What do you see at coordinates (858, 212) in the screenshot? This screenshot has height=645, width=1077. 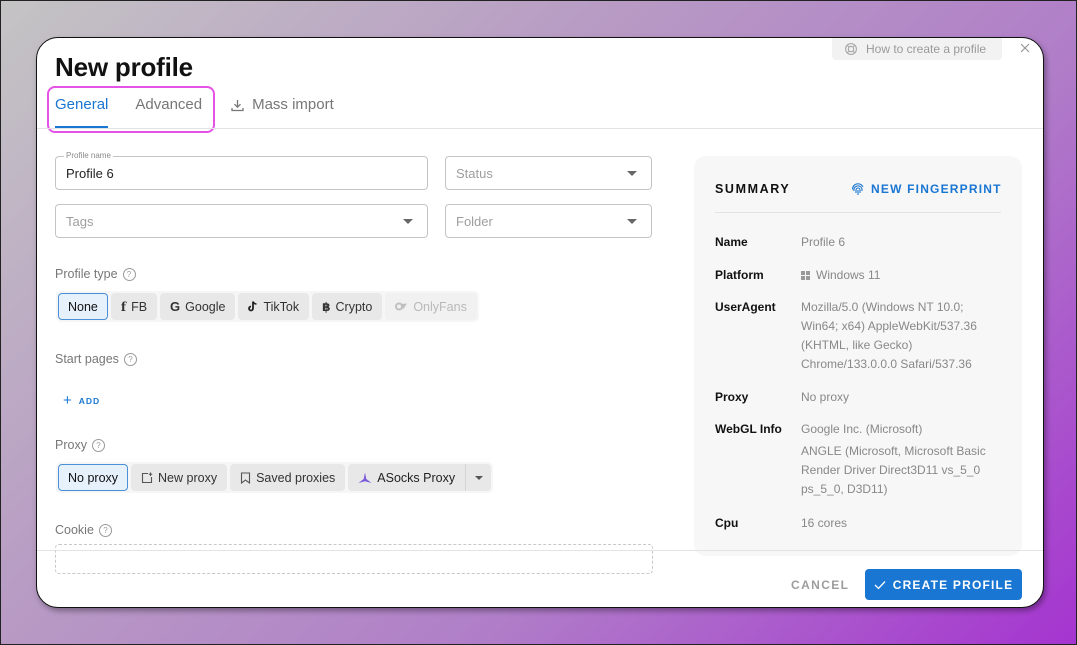 I see `summary-divider` at bounding box center [858, 212].